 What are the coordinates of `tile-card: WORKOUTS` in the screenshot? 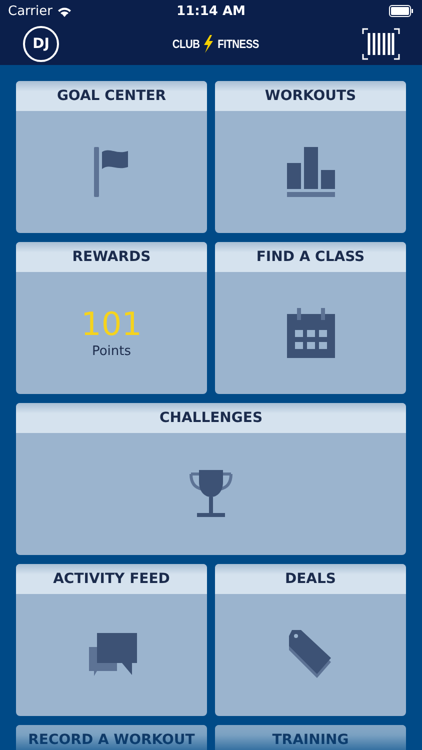 It's located at (310, 157).